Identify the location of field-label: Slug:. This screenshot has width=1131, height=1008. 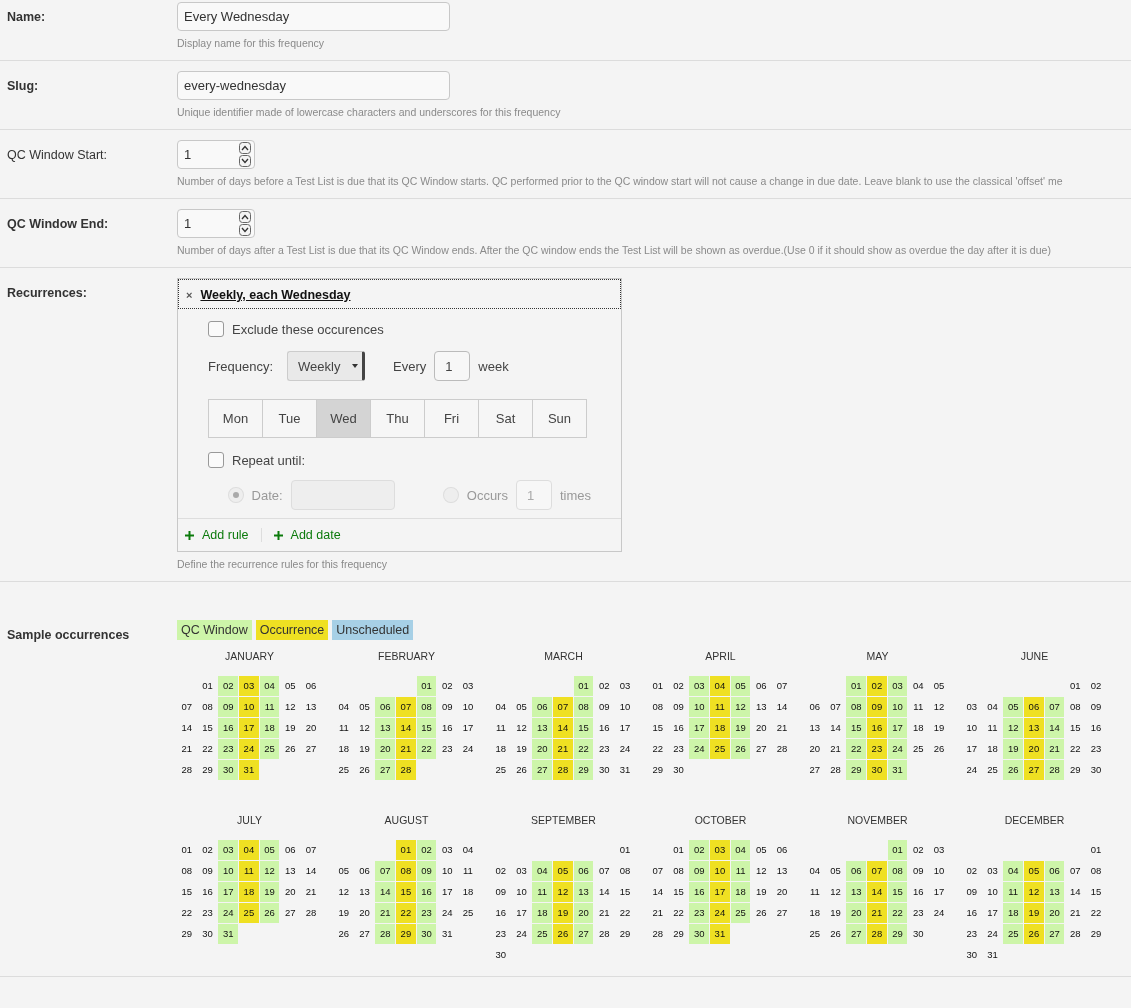
(23, 86).